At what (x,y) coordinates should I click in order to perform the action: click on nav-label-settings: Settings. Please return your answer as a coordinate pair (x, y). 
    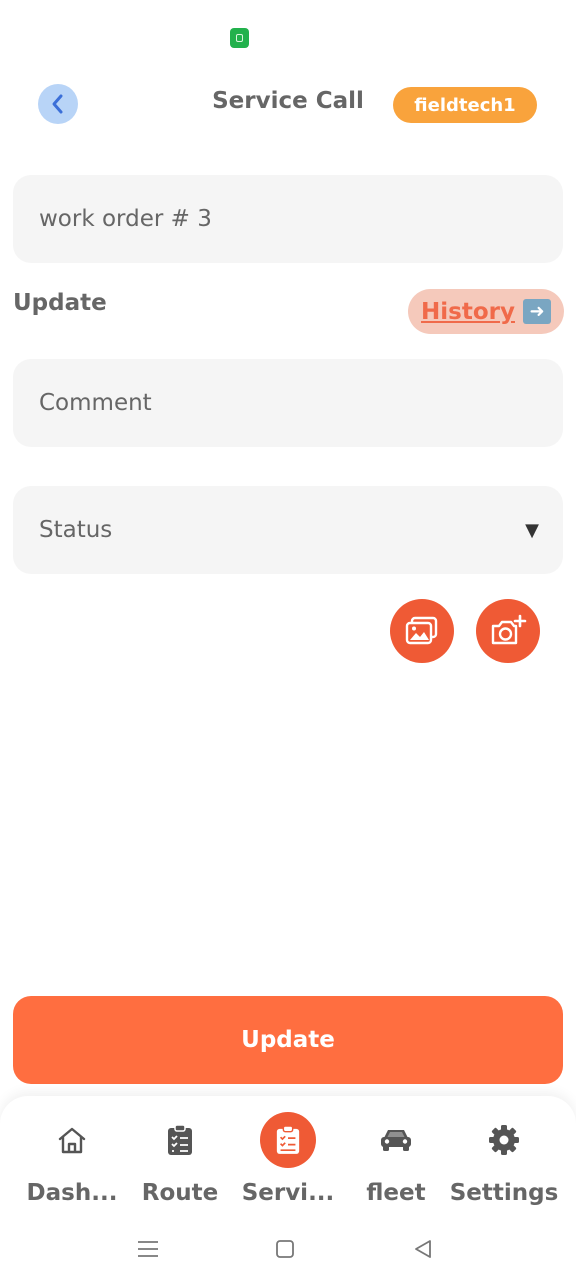
    Looking at the image, I should click on (504, 1193).